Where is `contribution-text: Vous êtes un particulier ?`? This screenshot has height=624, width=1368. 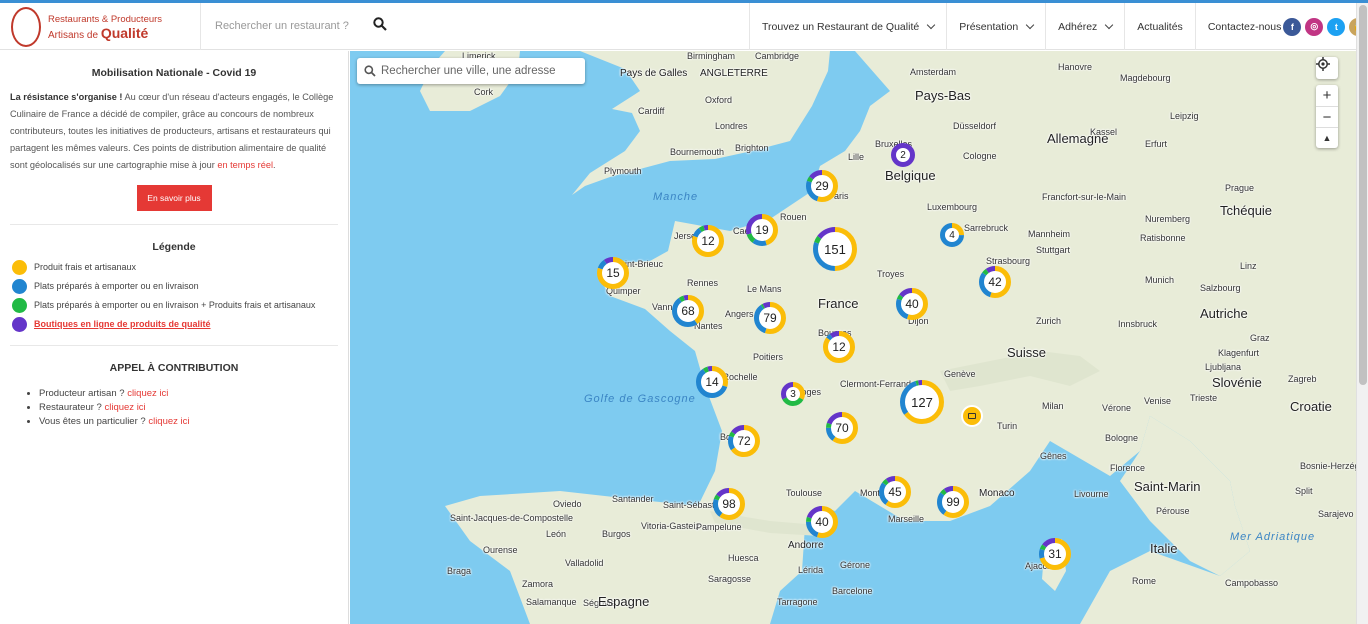 contribution-text: Vous êtes un particulier ? is located at coordinates (94, 421).